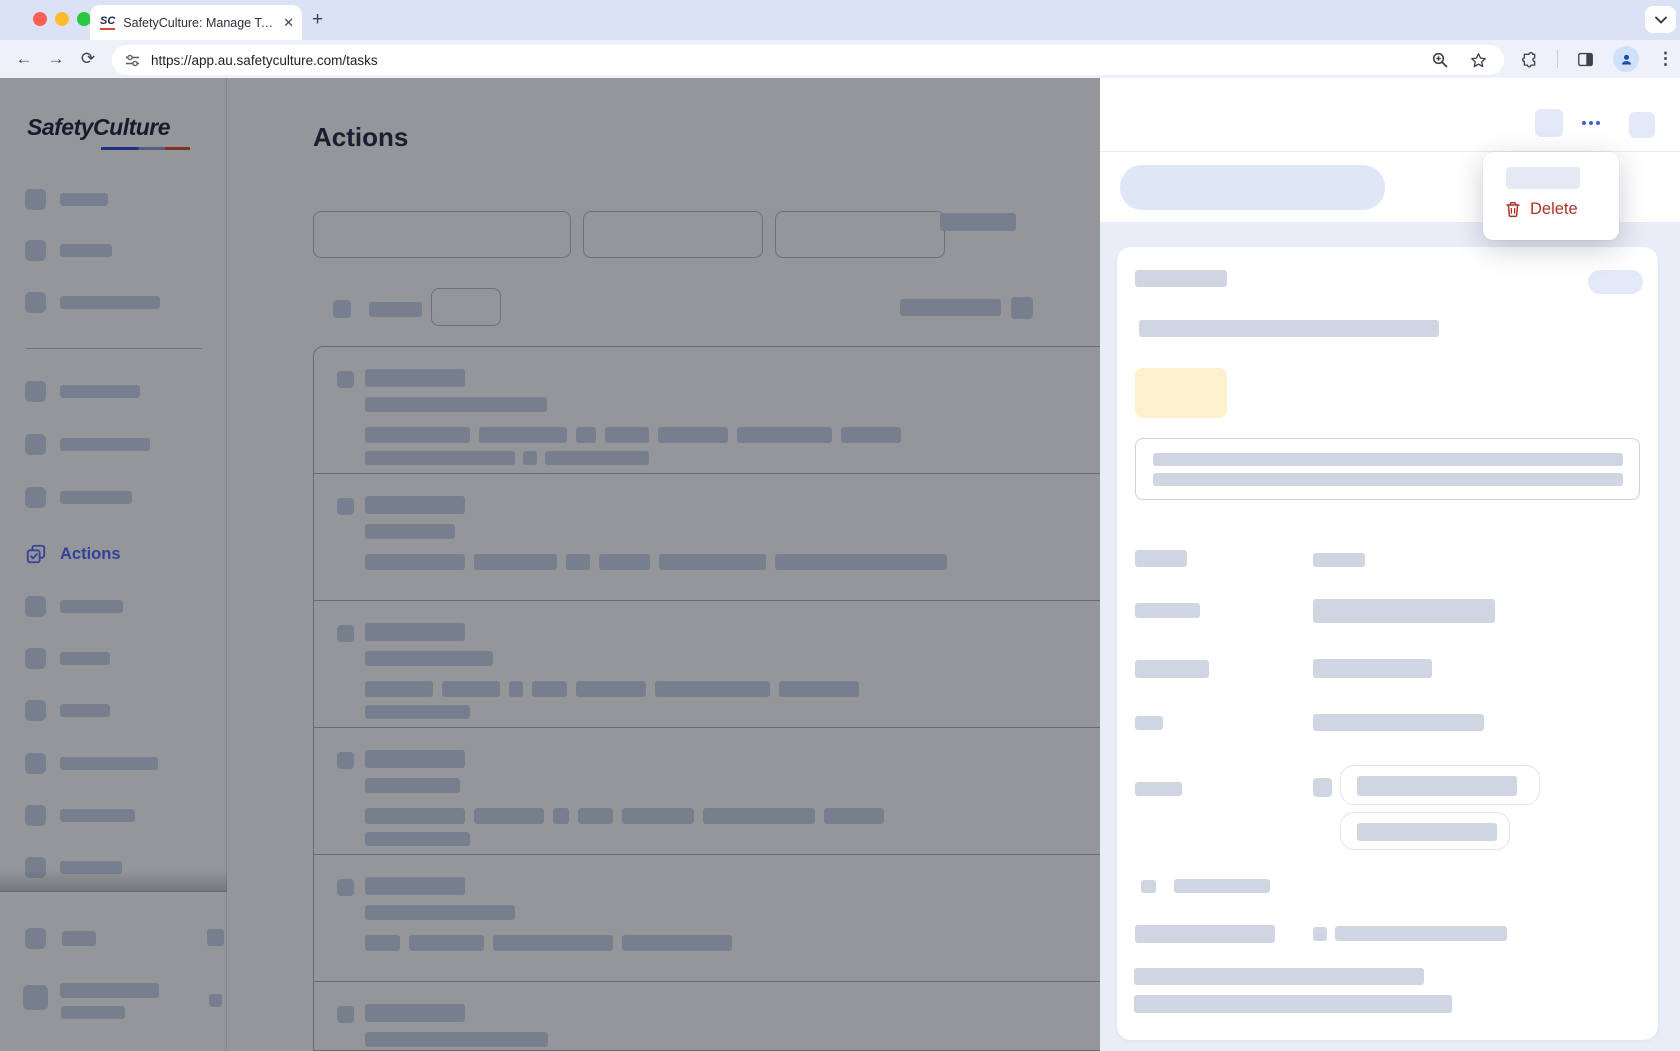  What do you see at coordinates (288, 23) in the screenshot?
I see `tab-close-icon: ✕` at bounding box center [288, 23].